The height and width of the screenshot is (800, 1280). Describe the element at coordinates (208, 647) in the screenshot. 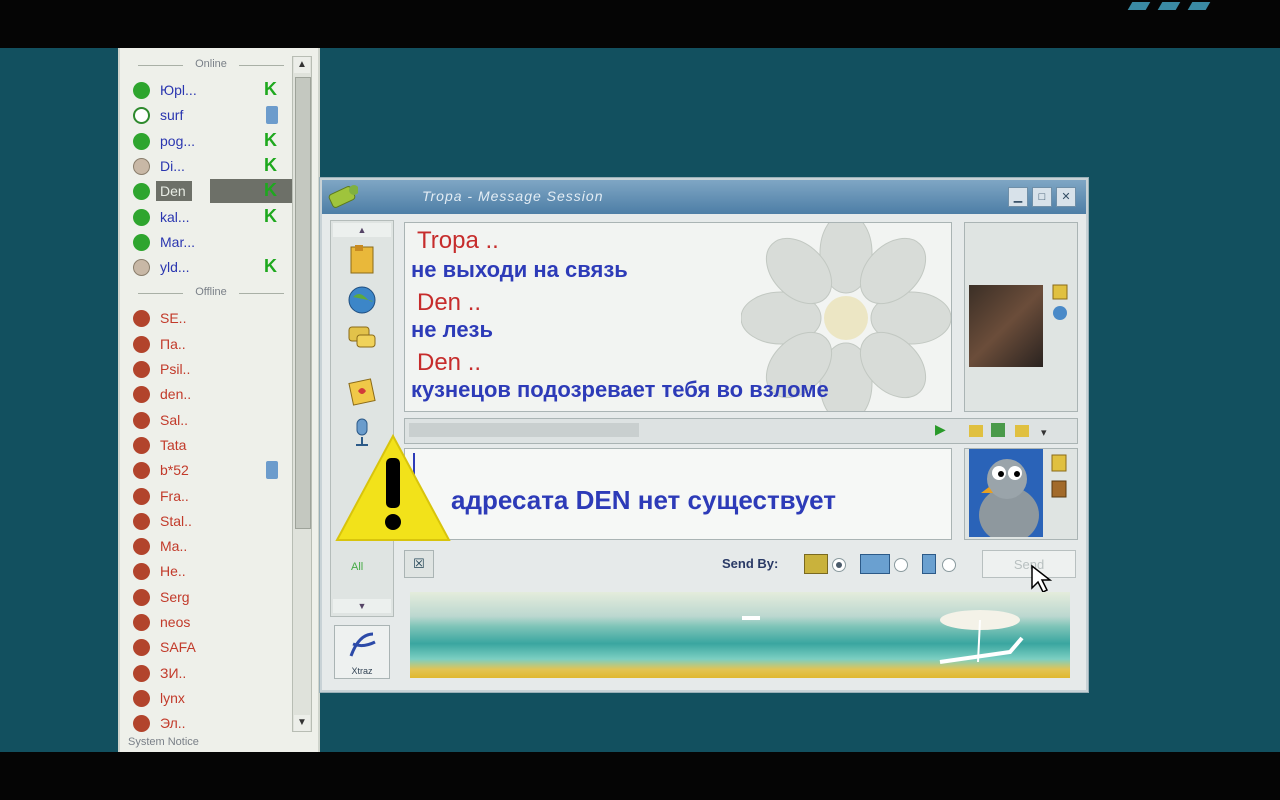

I see `contact-item: SAFA` at that location.